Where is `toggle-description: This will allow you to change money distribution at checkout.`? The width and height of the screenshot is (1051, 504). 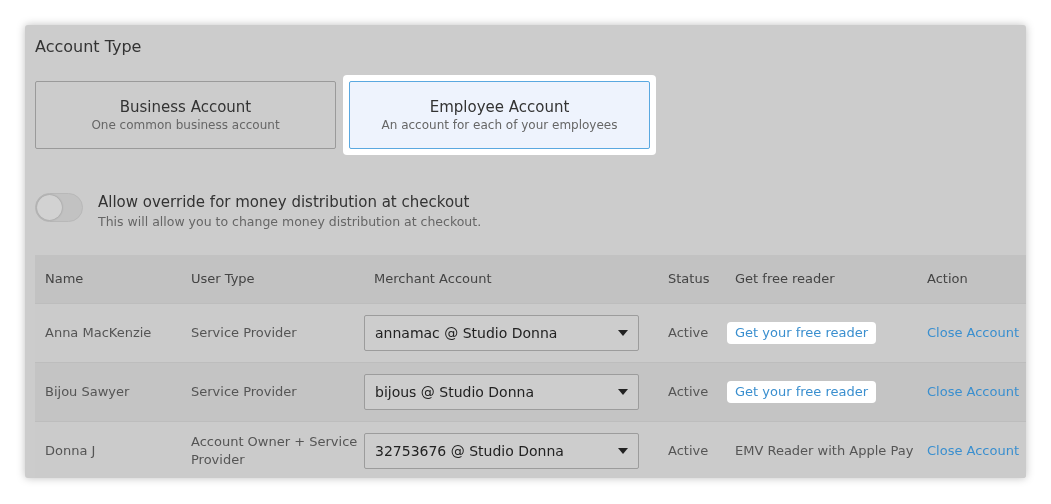
toggle-description: This will allow you to change money distribution at checkout. is located at coordinates (290, 221).